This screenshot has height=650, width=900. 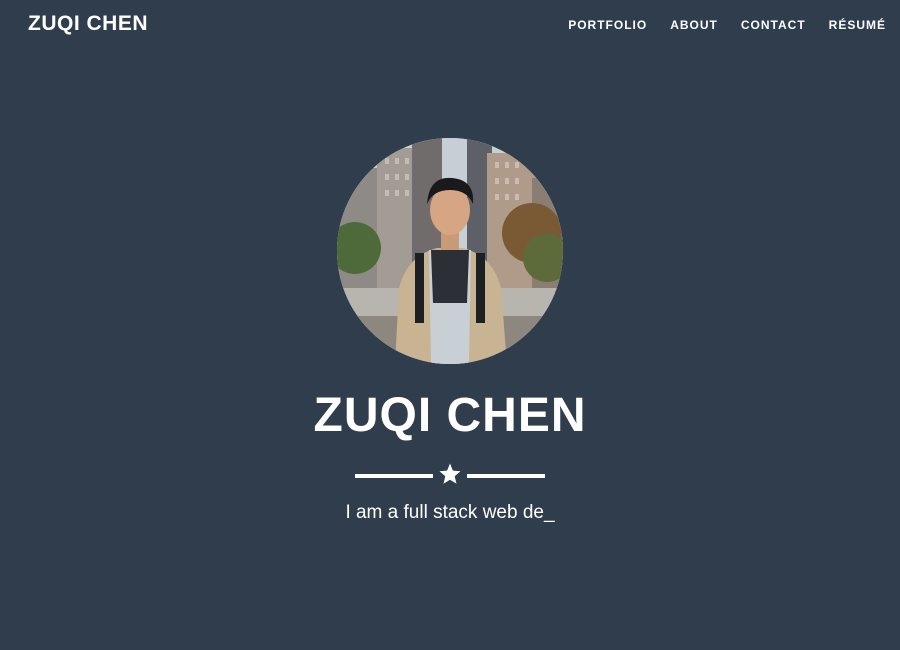 I want to click on star-icon, so click(x=450, y=473).